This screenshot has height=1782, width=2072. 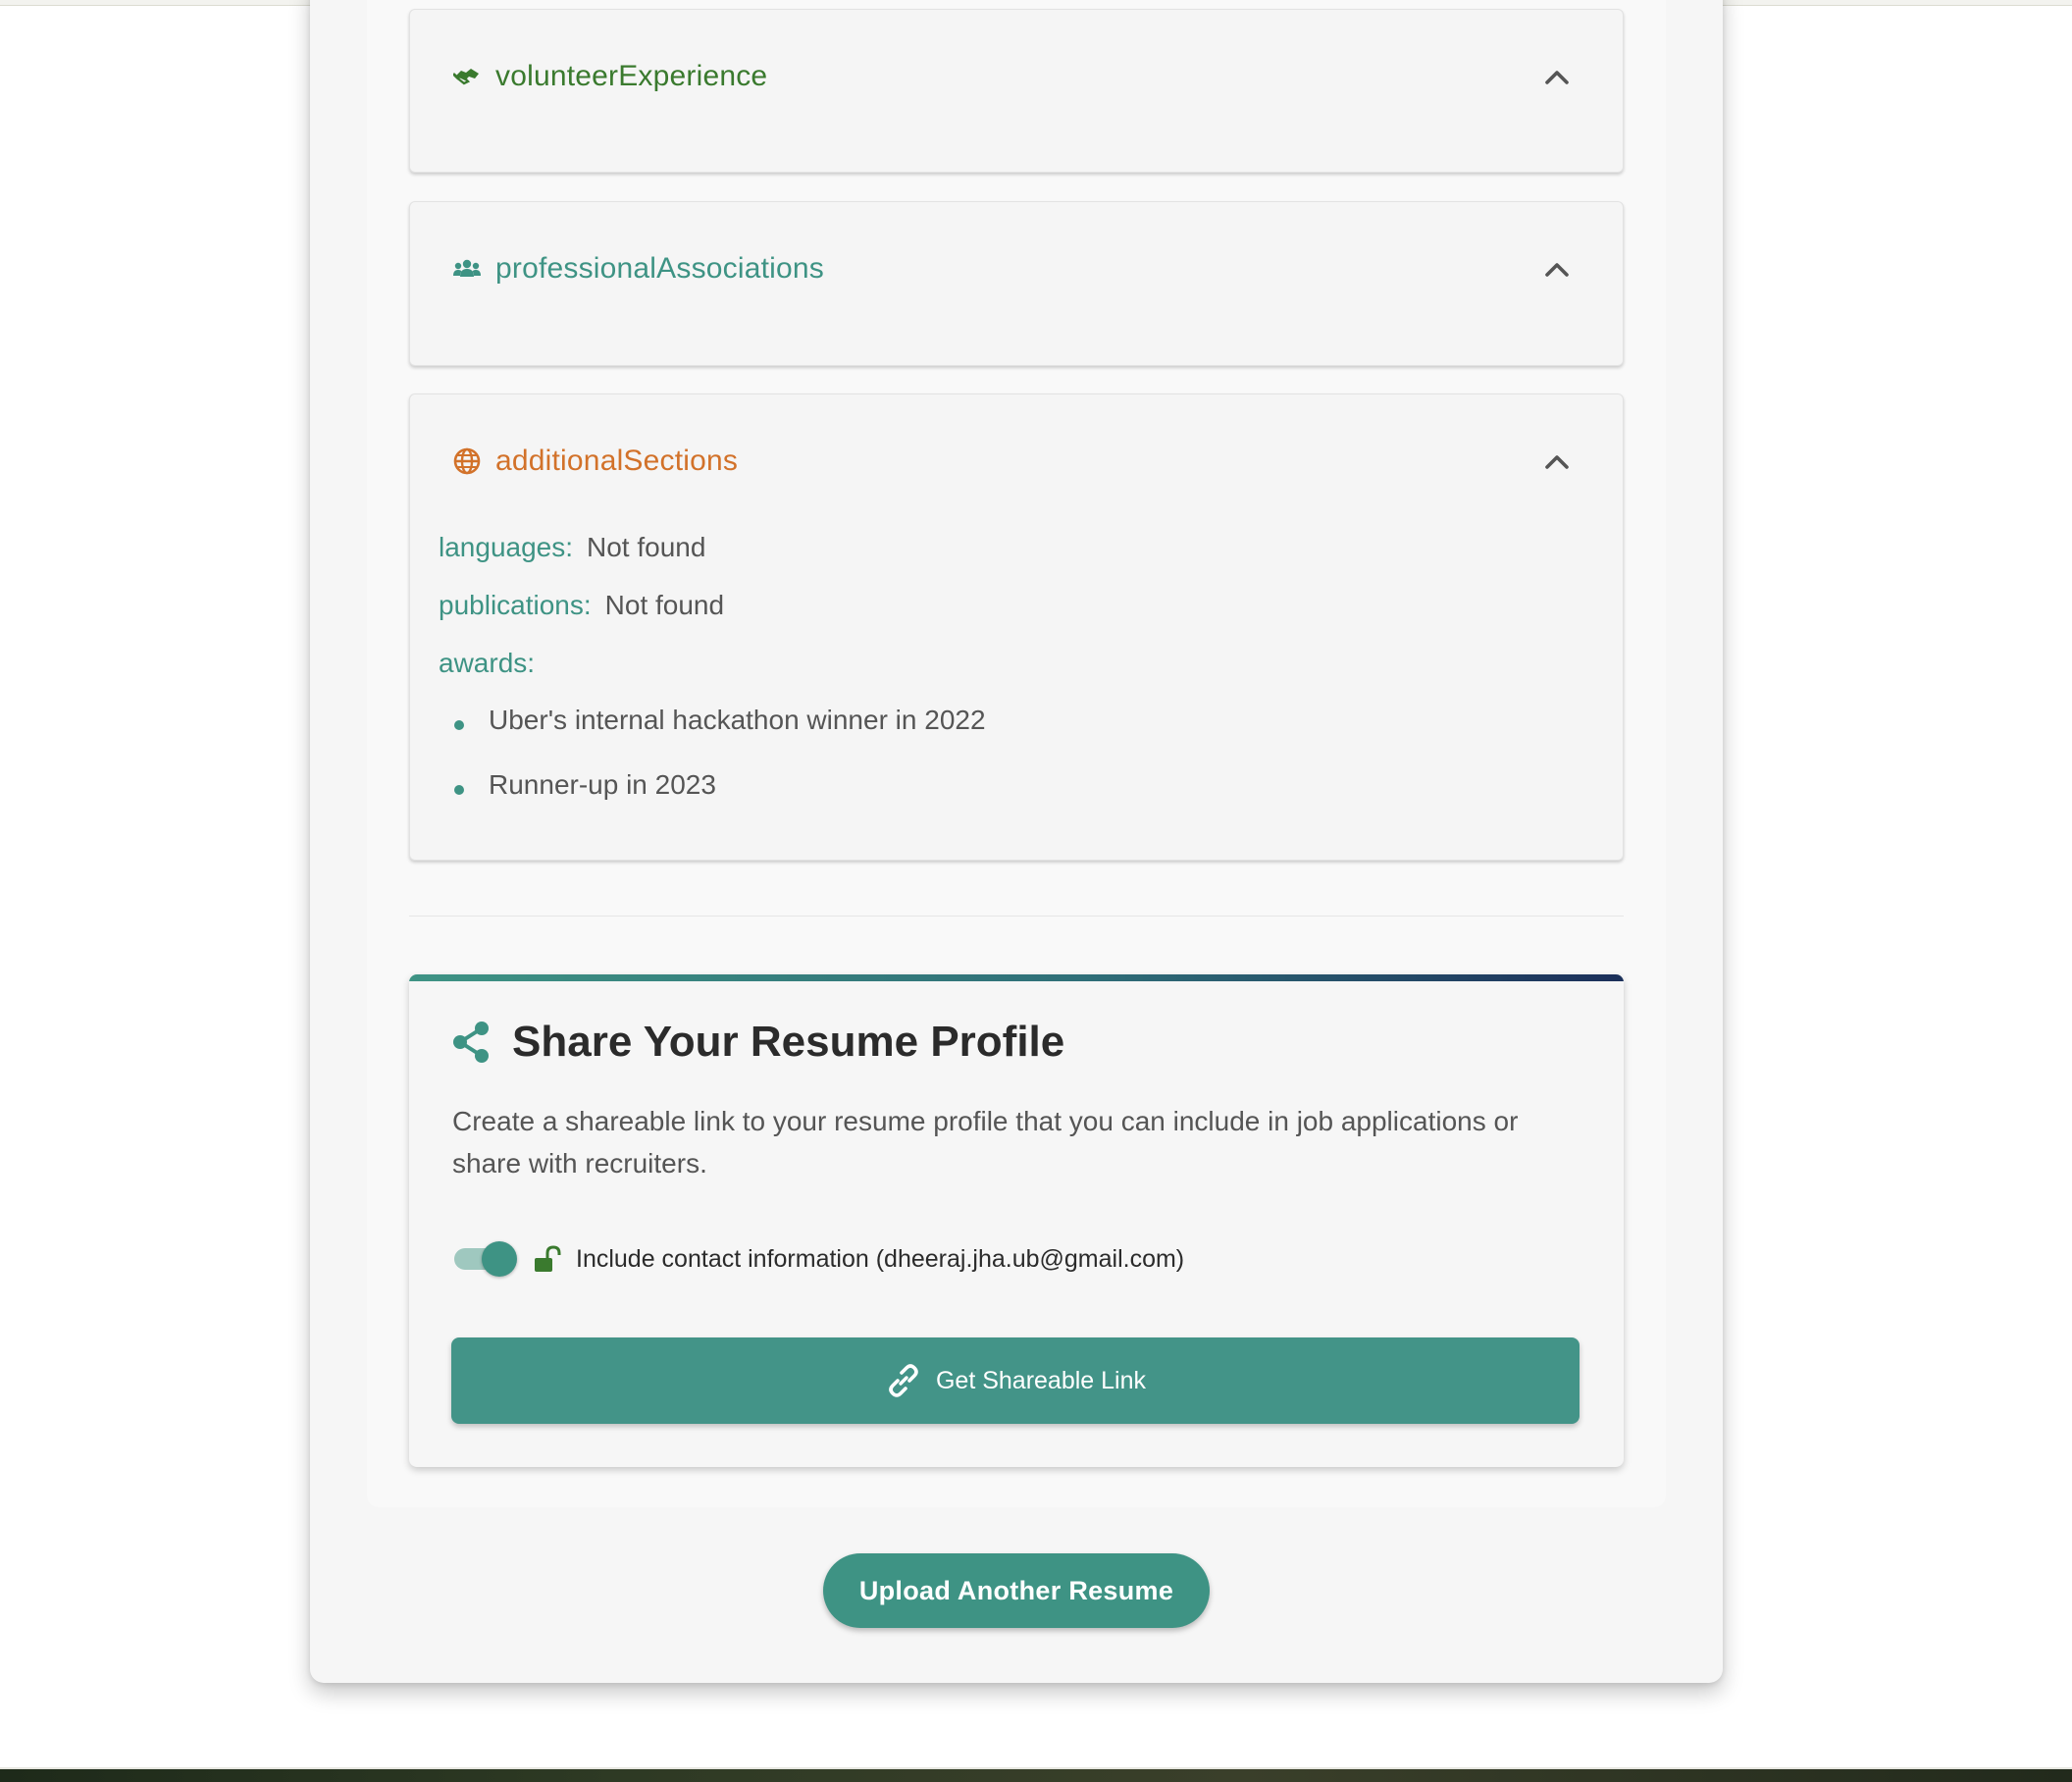 I want to click on include-contact-toggle, so click(x=485, y=1259).